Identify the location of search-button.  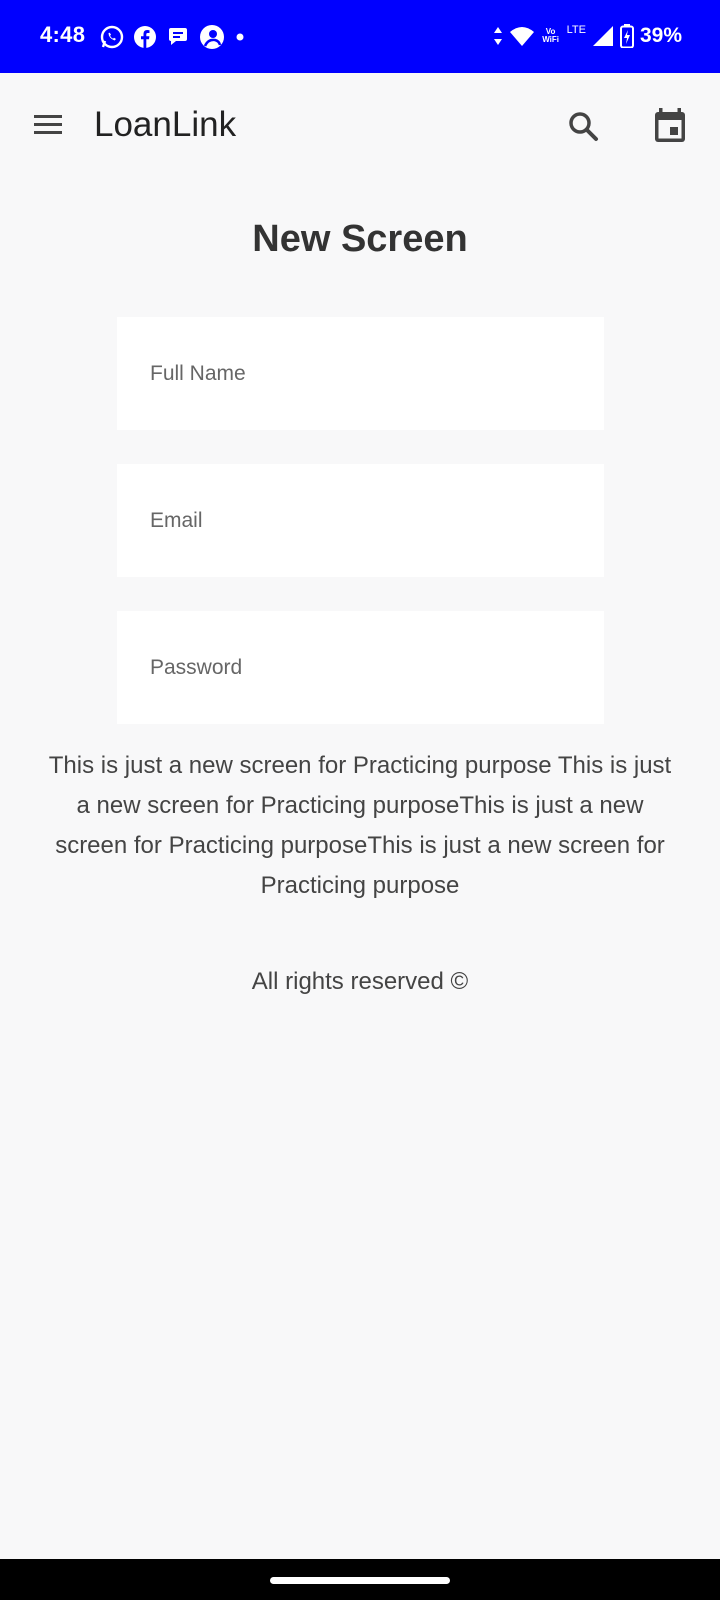
(584, 127).